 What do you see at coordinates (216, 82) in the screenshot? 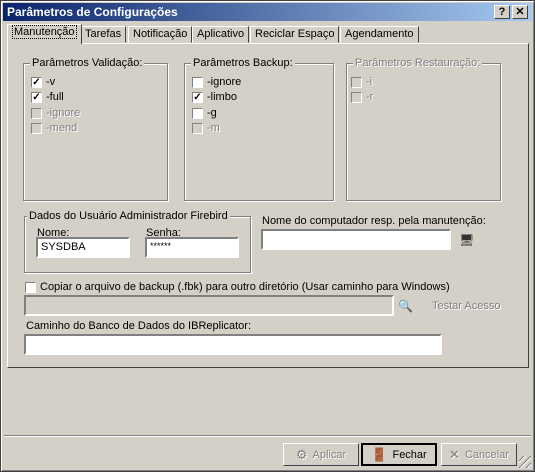
I see `checkbox-ignore-backup: -ignore` at bounding box center [216, 82].